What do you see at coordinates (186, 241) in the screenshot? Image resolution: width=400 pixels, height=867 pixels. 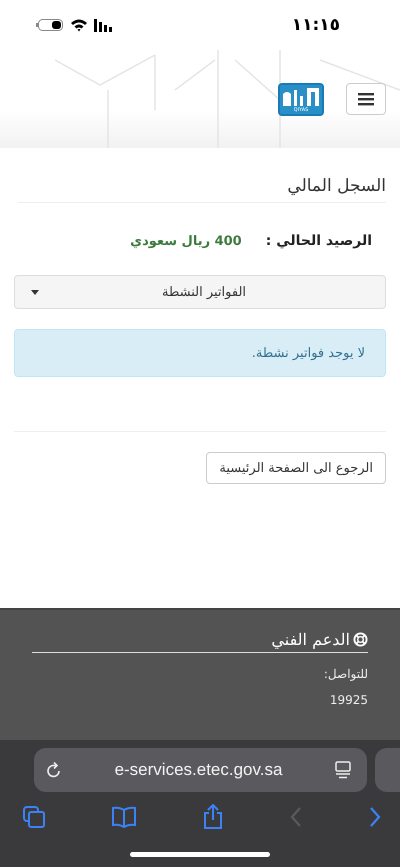 I see `balance-value: 400 ريال سعودي` at bounding box center [186, 241].